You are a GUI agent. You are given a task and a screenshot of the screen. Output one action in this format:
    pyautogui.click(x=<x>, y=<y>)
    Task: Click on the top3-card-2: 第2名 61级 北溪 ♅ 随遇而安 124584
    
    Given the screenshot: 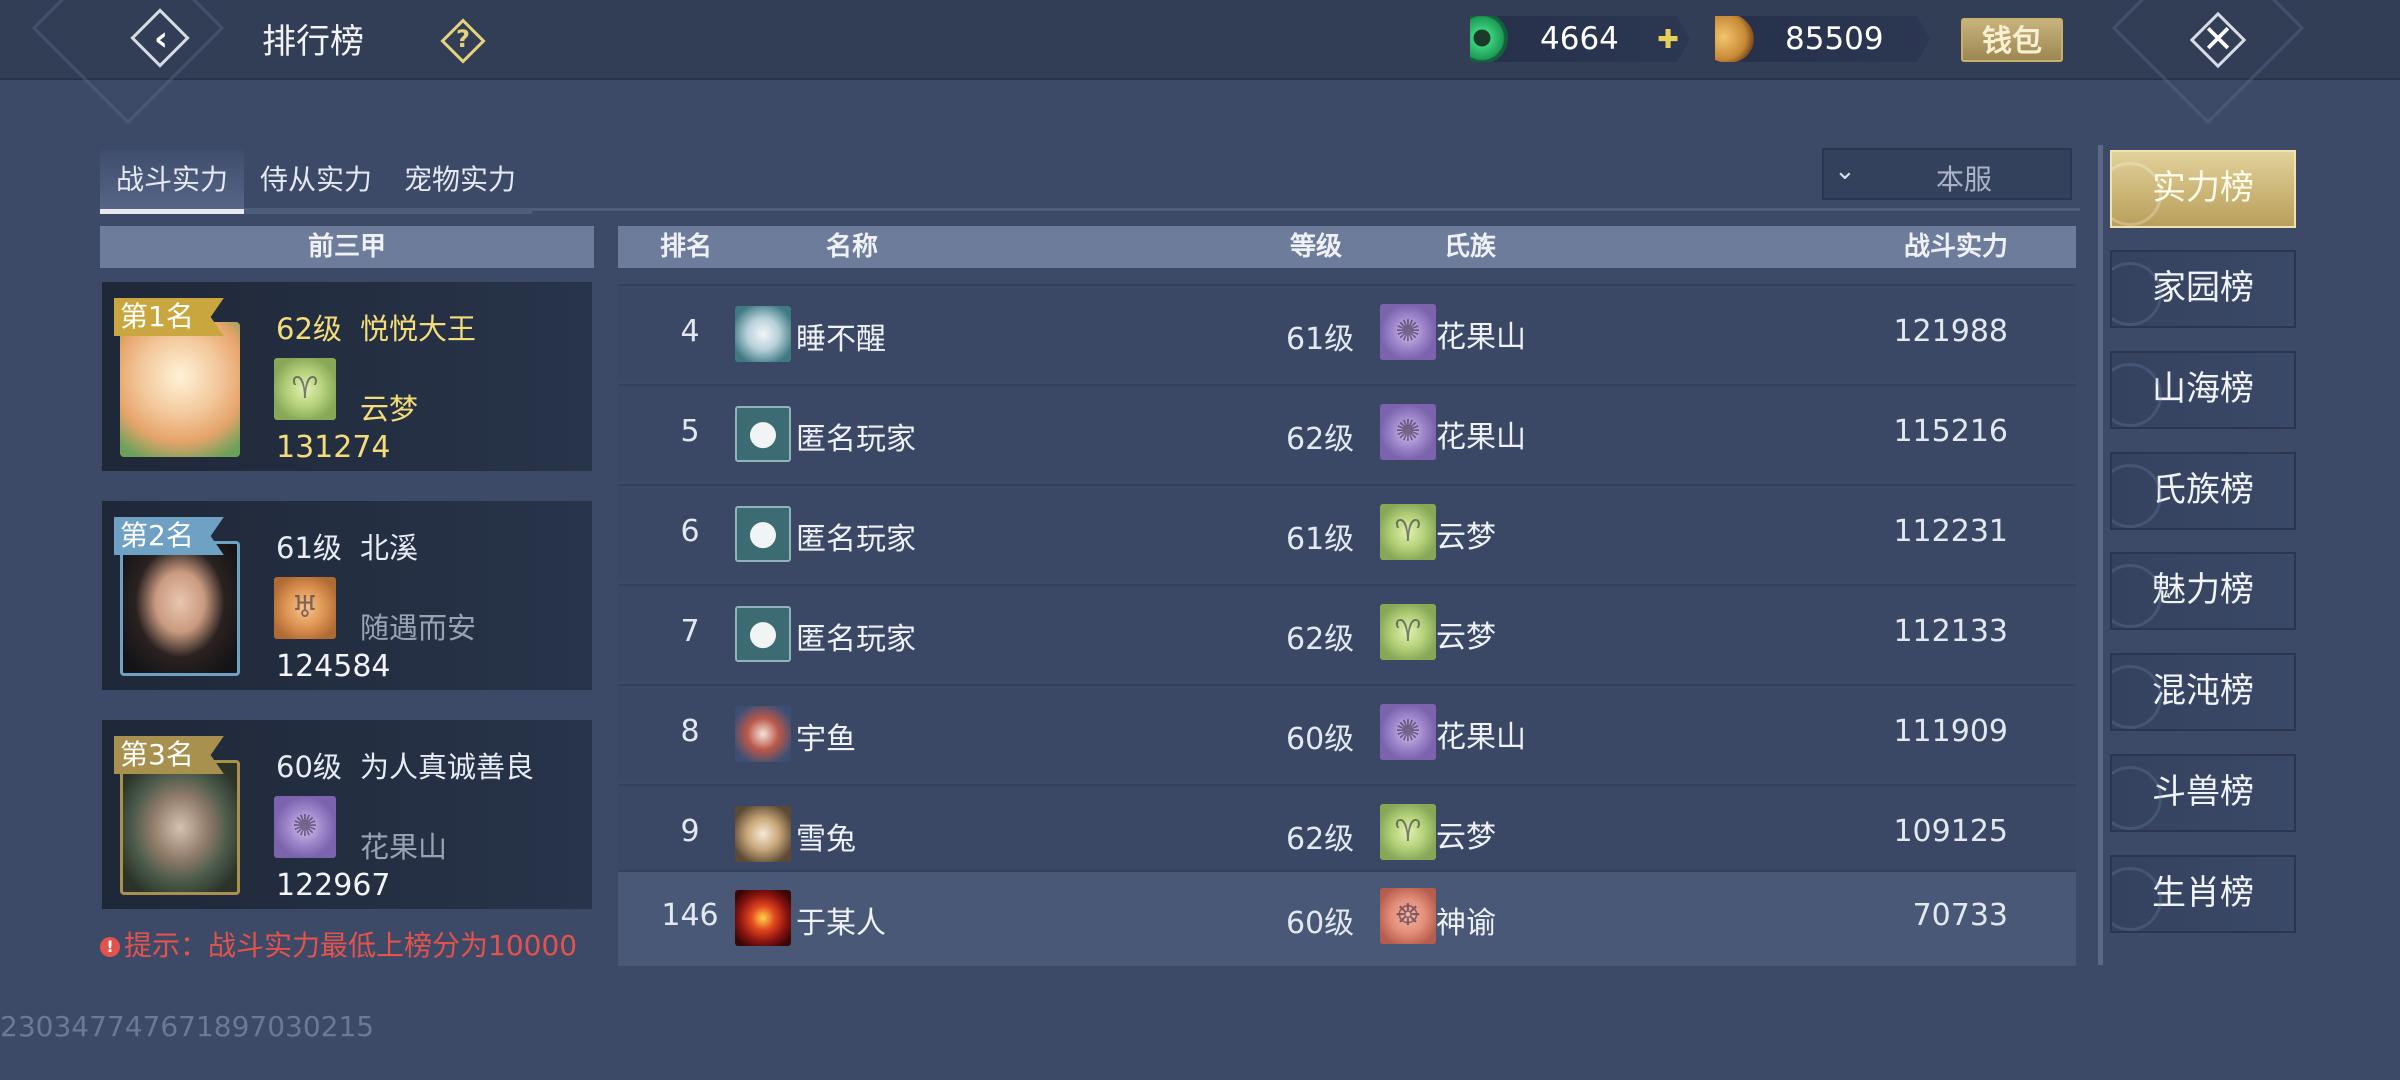 What is the action you would take?
    pyautogui.click(x=347, y=595)
    